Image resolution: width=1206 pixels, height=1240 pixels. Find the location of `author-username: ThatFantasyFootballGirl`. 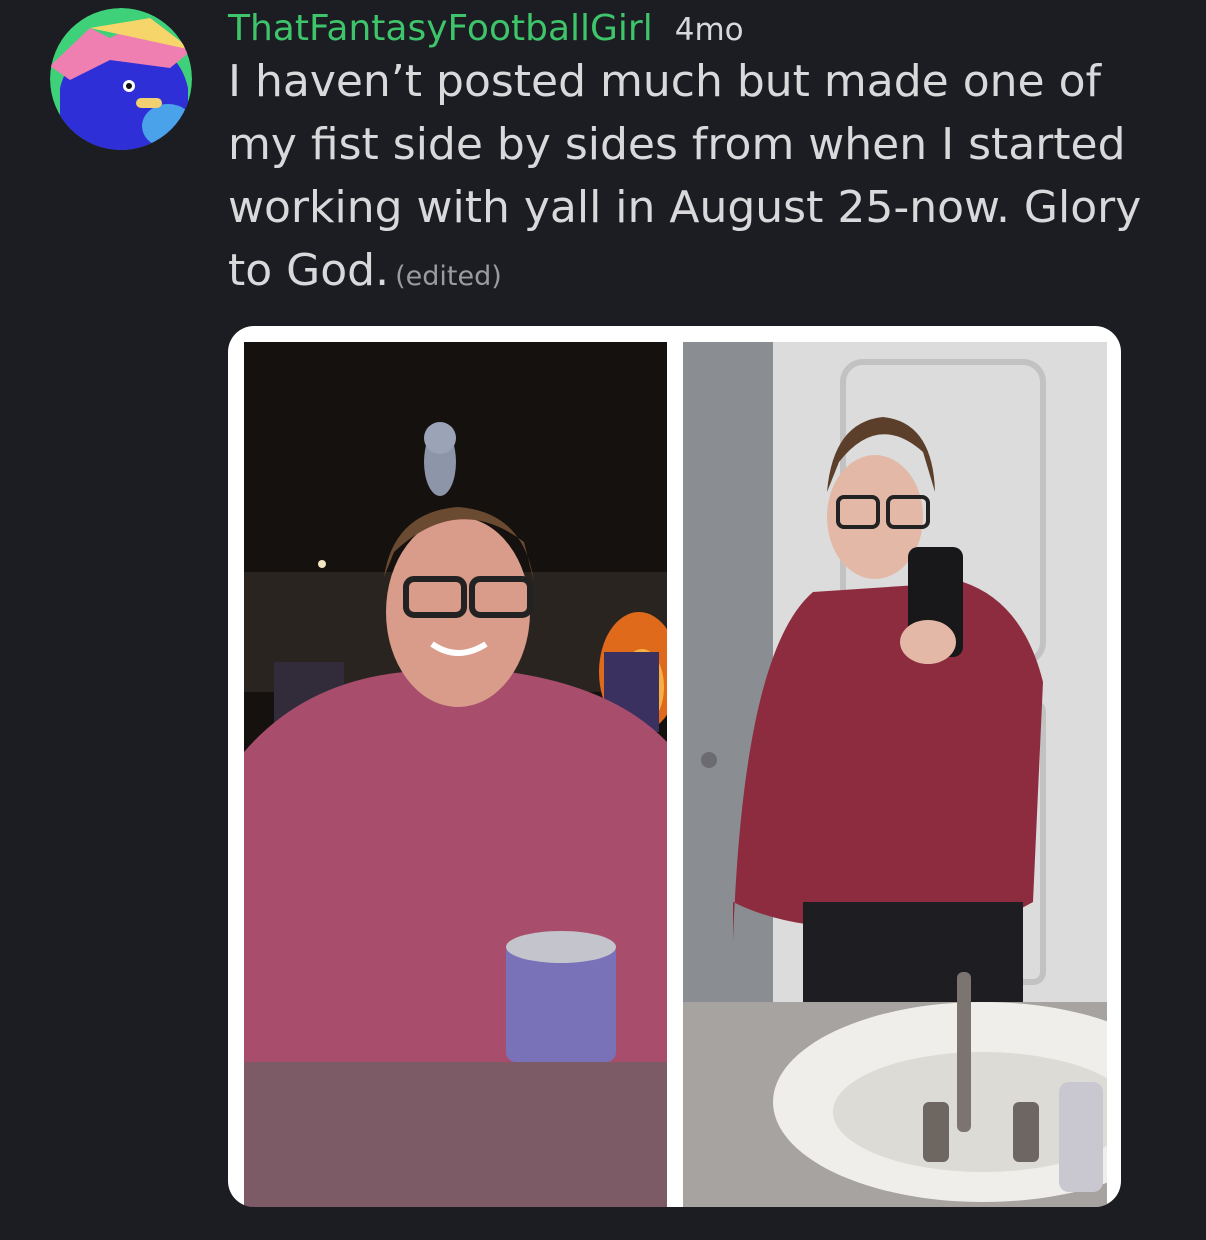

author-username: ThatFantasyFootballGirl is located at coordinates (440, 28).